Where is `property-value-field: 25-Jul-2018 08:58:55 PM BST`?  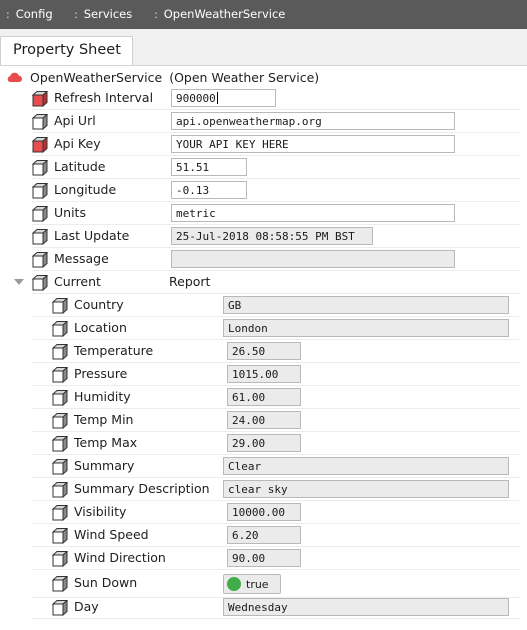 property-value-field: 25-Jul-2018 08:58:55 PM BST is located at coordinates (272, 236).